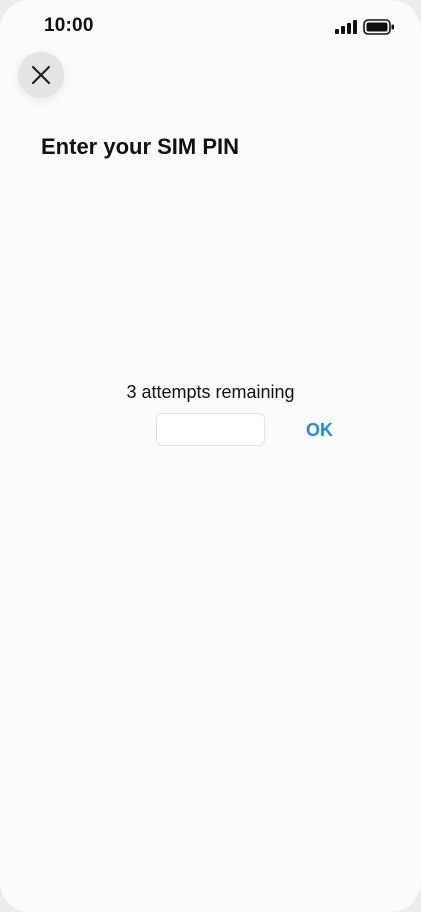 This screenshot has width=421, height=912. I want to click on close-icon, so click(41, 75).